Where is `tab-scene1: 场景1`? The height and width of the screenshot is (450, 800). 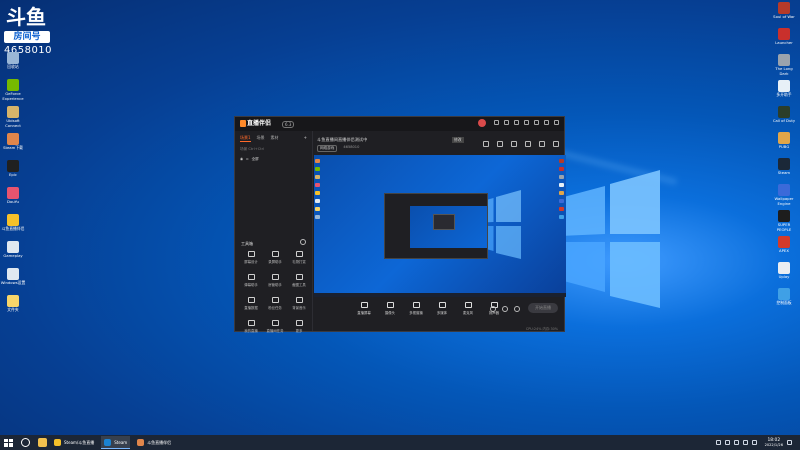
tab-scene1: 场景1 is located at coordinates (245, 138).